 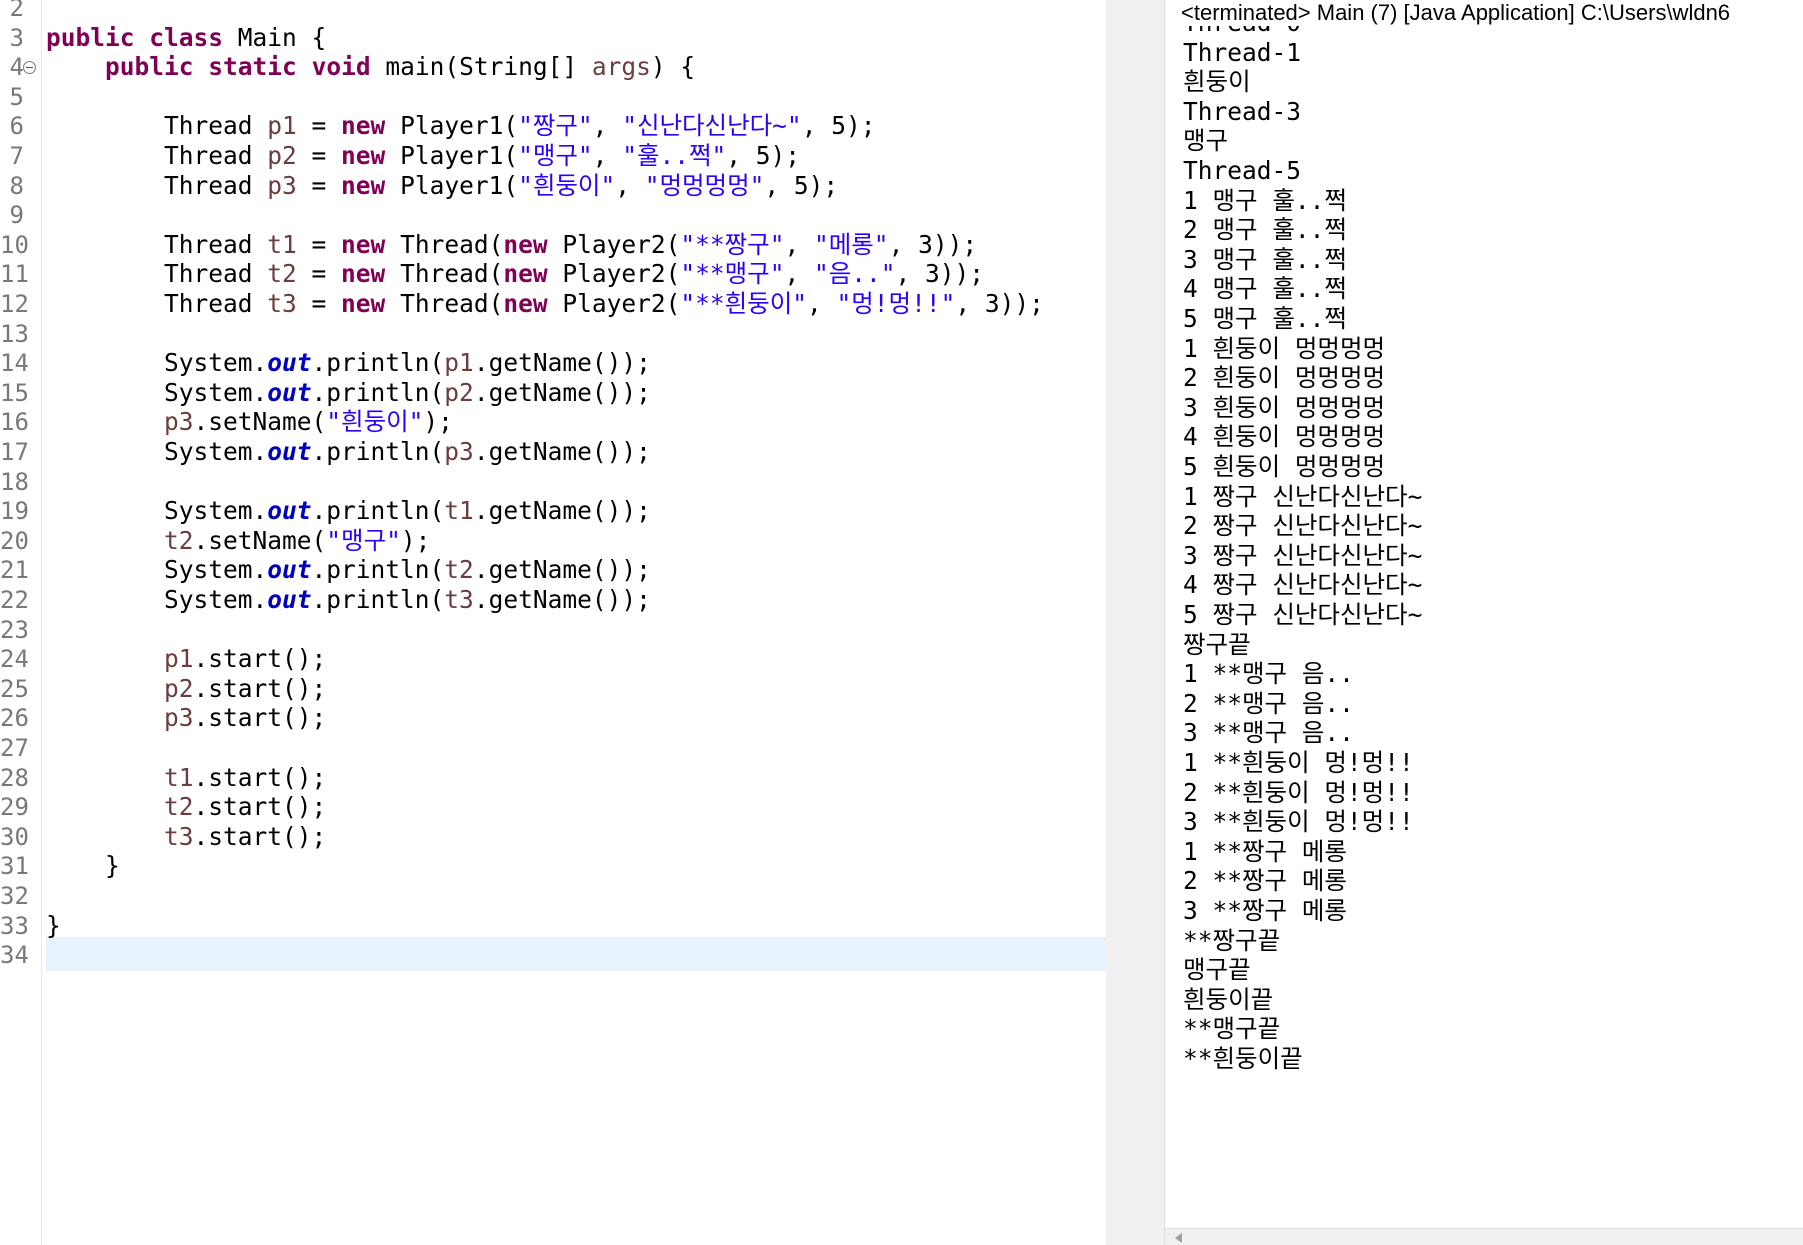 I want to click on code-token: "멍멍멍멍", so click(x=704, y=185).